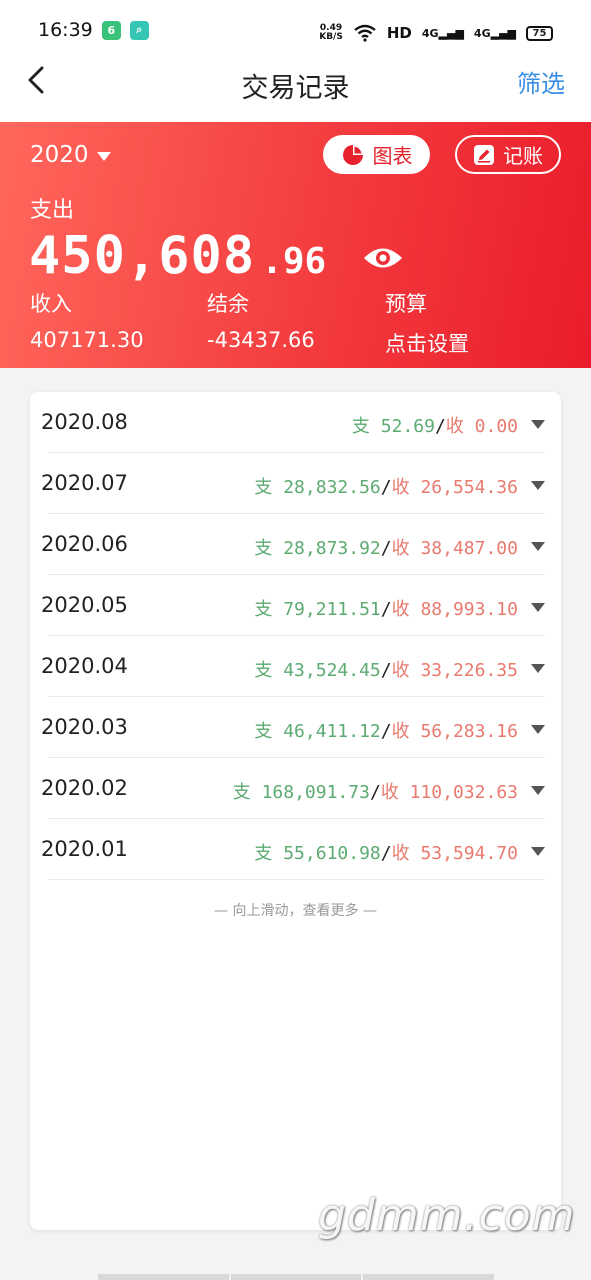  What do you see at coordinates (469, 609) in the screenshot?
I see `month-income: 88,993.10` at bounding box center [469, 609].